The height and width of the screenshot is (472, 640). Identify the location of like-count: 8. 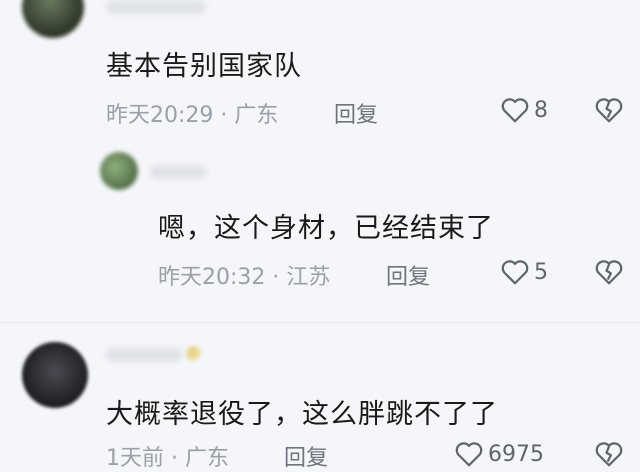
(541, 110).